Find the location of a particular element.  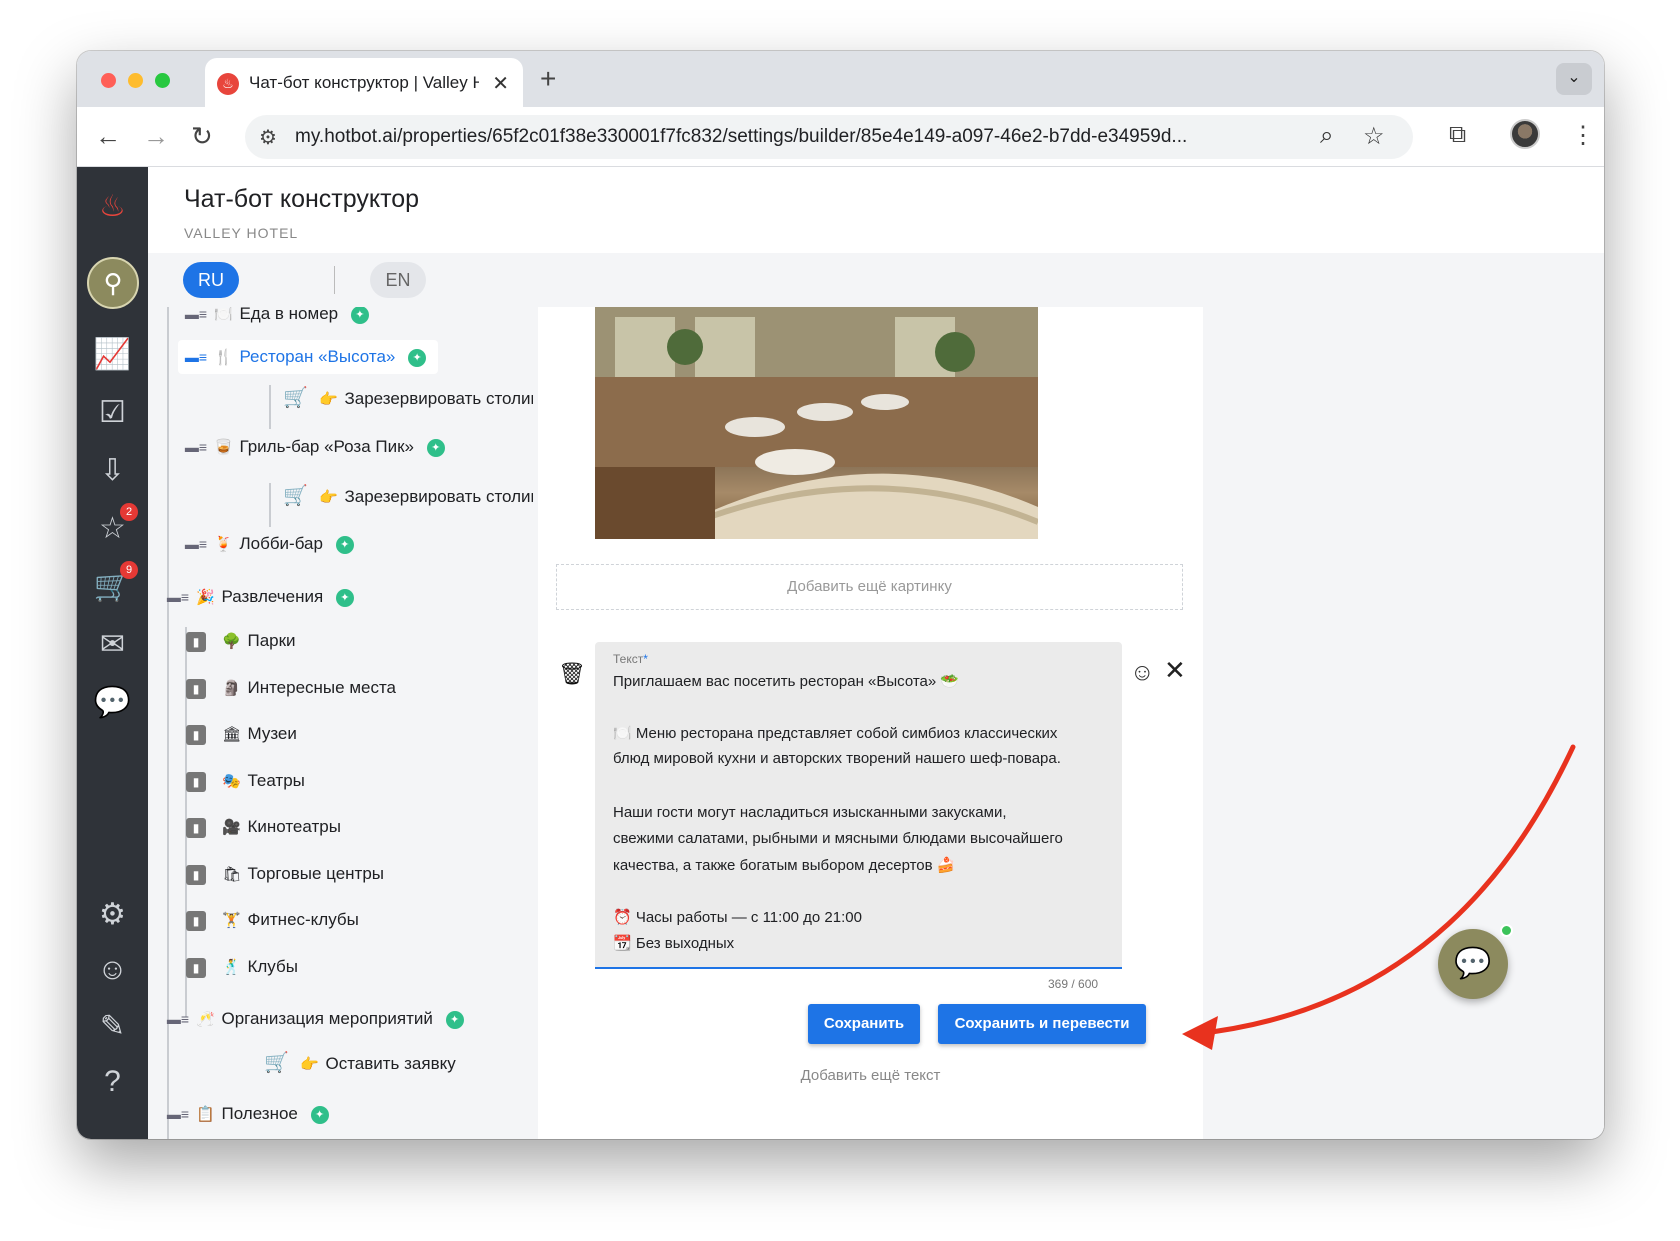

delete-trash-icon: 🗑 is located at coordinates (572, 674).